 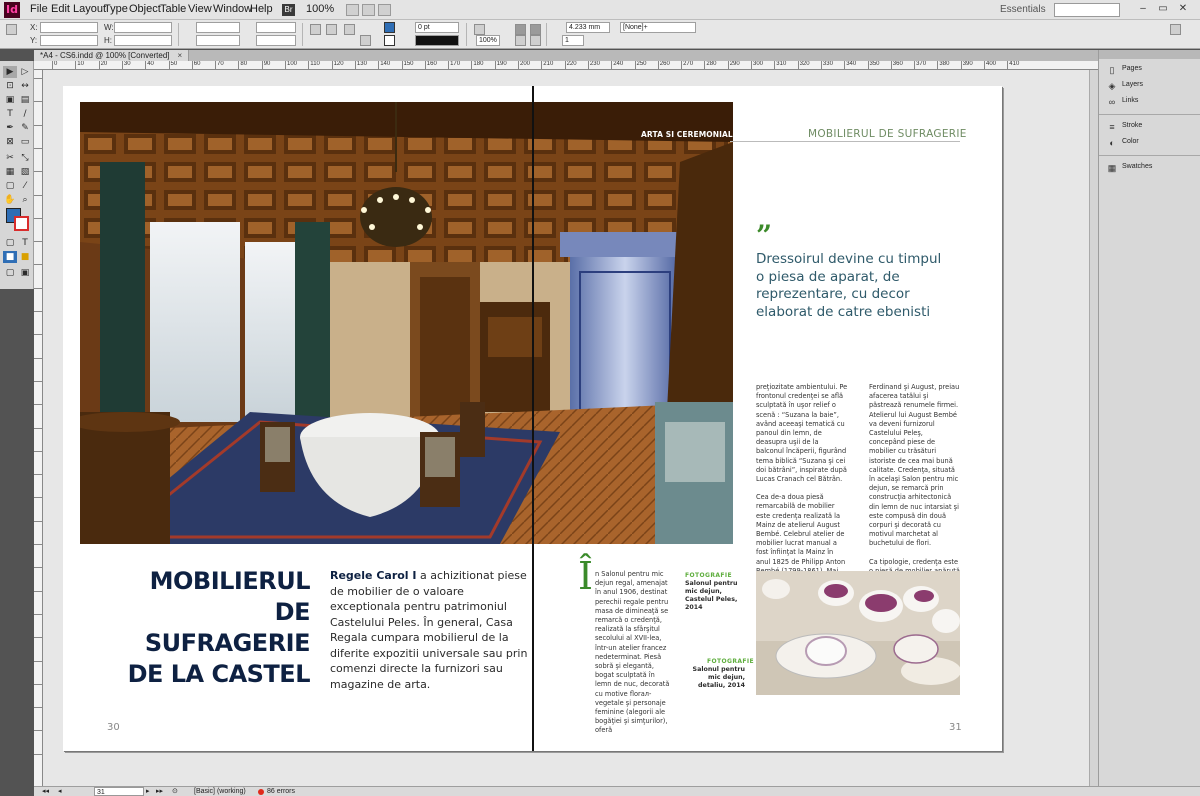 What do you see at coordinates (11, 29) in the screenshot?
I see `reference-point-icon` at bounding box center [11, 29].